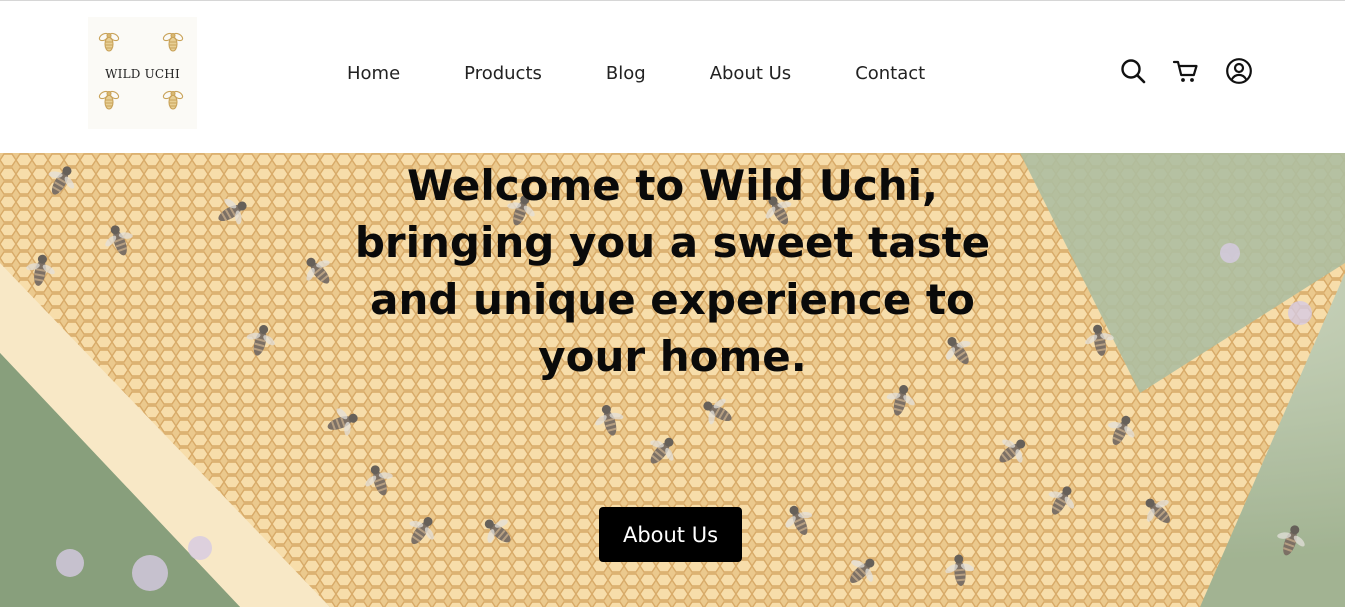  I want to click on main-nav: Home Products Blog About Us Contact, so click(636, 73).